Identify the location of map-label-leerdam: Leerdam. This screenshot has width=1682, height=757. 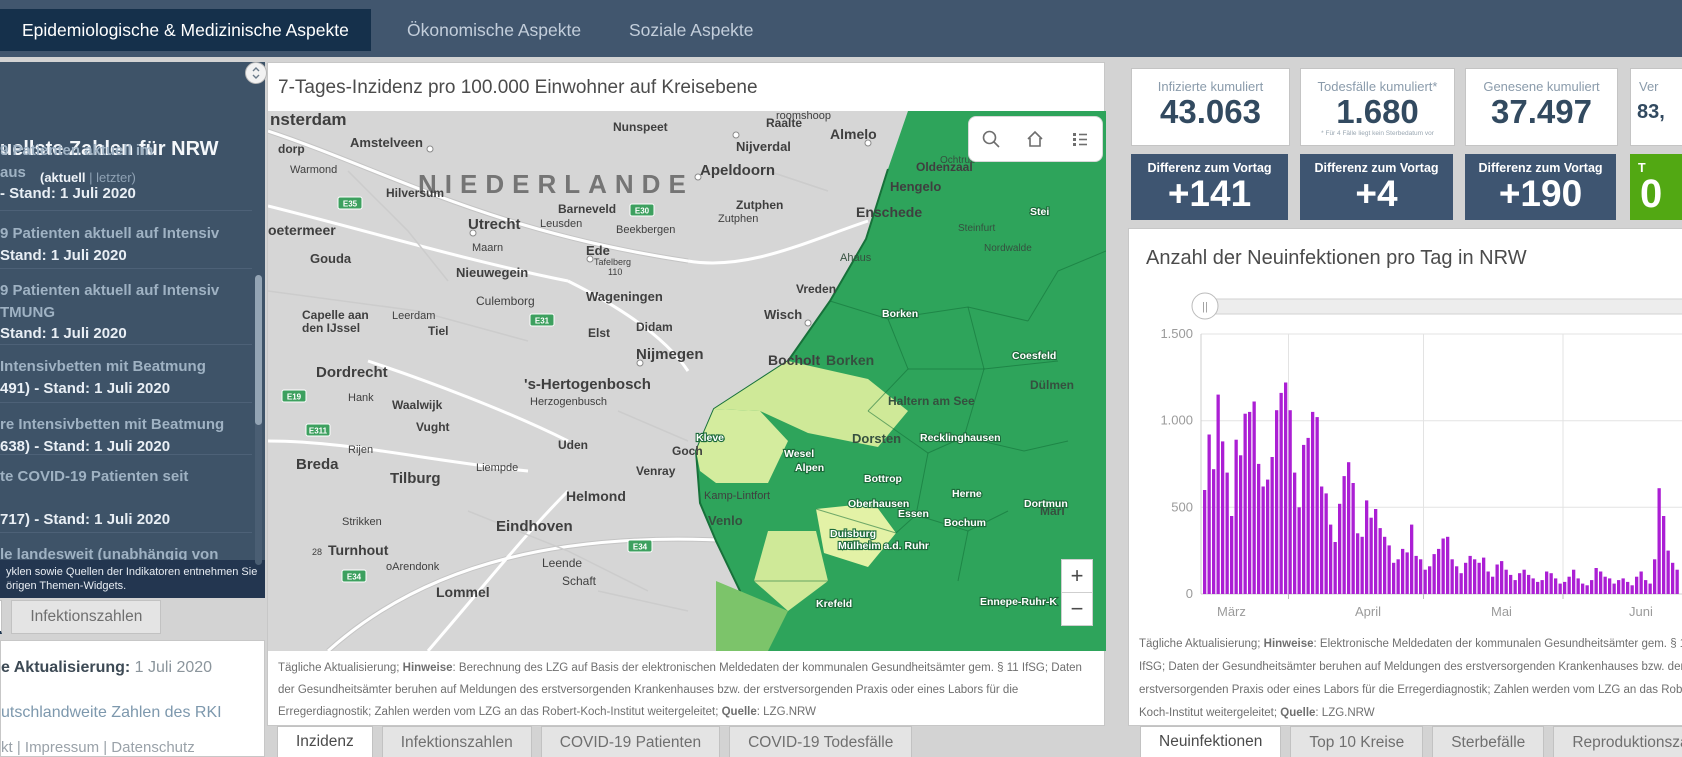
(413, 316).